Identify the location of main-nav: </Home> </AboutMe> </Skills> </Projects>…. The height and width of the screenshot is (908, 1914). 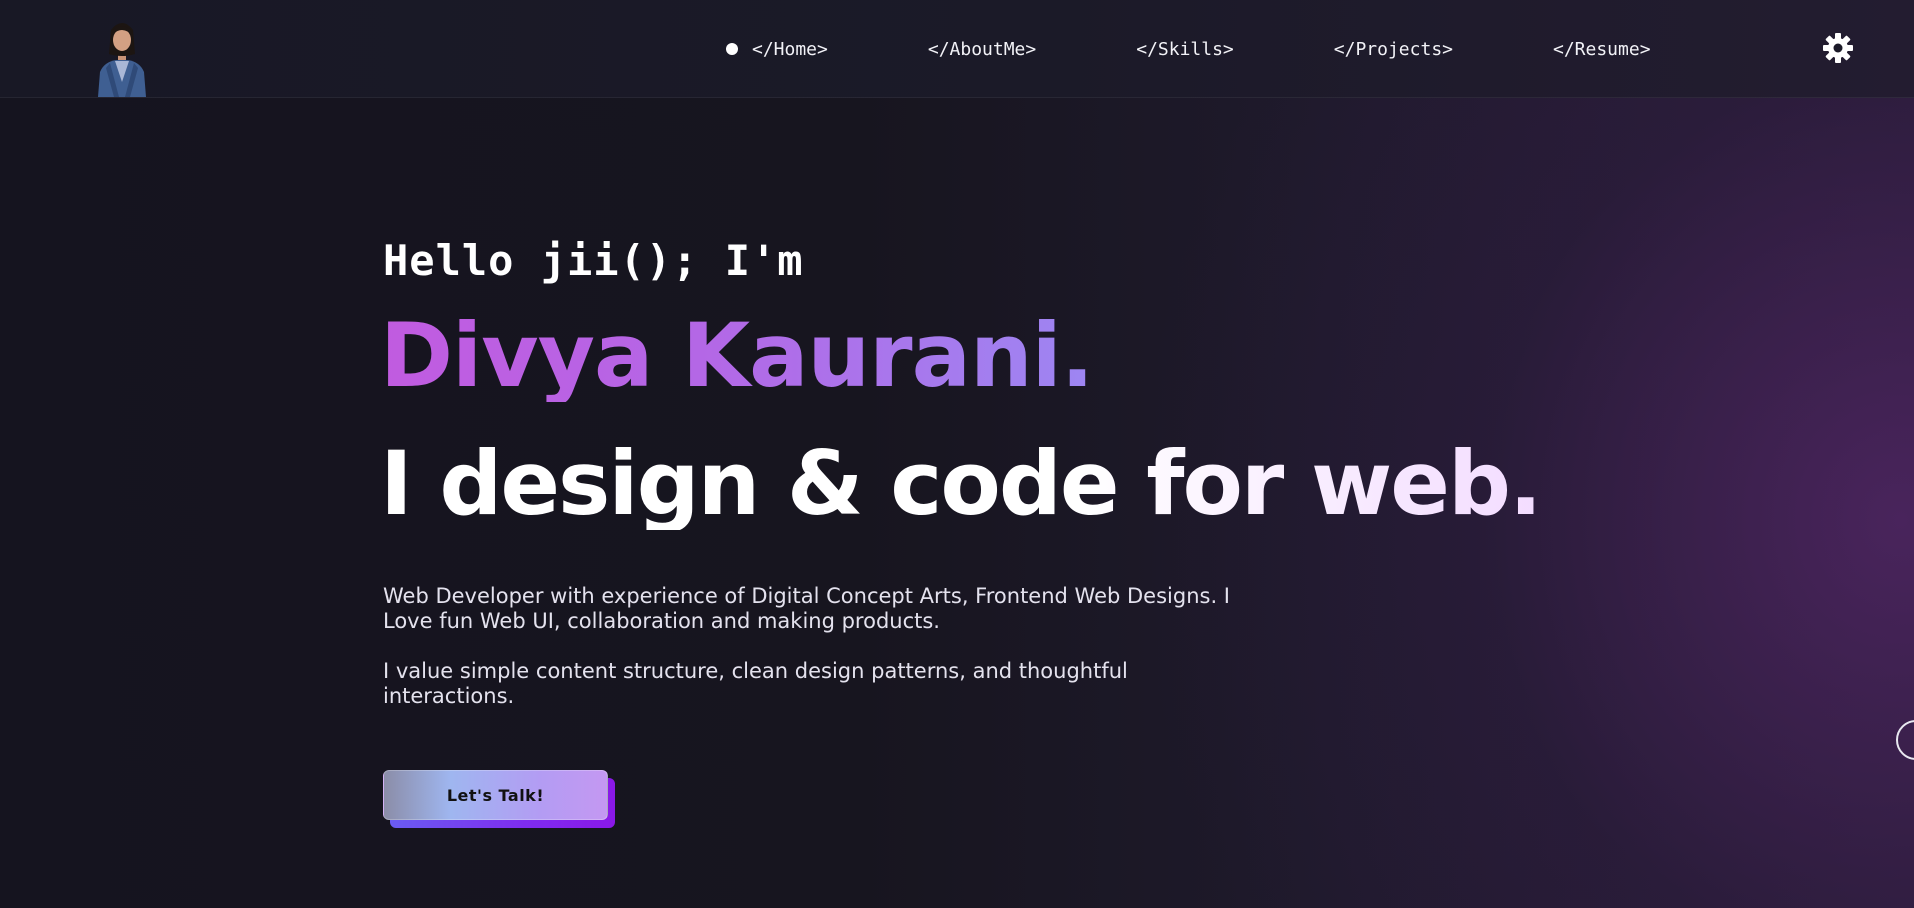
(1188, 49).